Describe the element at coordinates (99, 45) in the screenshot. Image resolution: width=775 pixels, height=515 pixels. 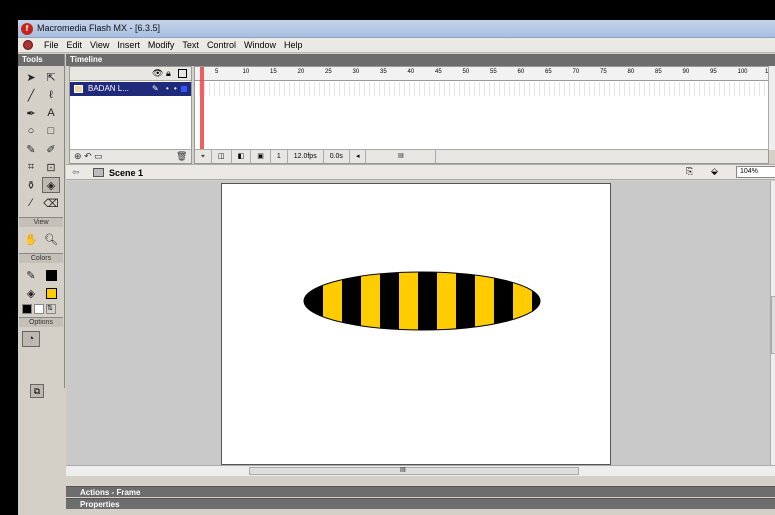
I see `menu-view: View` at that location.